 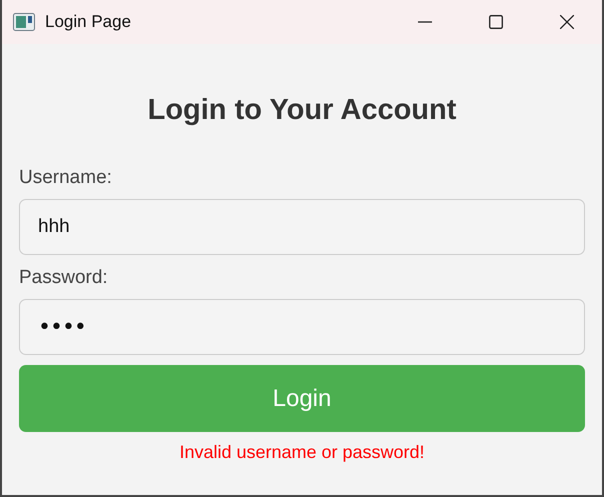 What do you see at coordinates (302, 327) in the screenshot?
I see `password-field: ••••` at bounding box center [302, 327].